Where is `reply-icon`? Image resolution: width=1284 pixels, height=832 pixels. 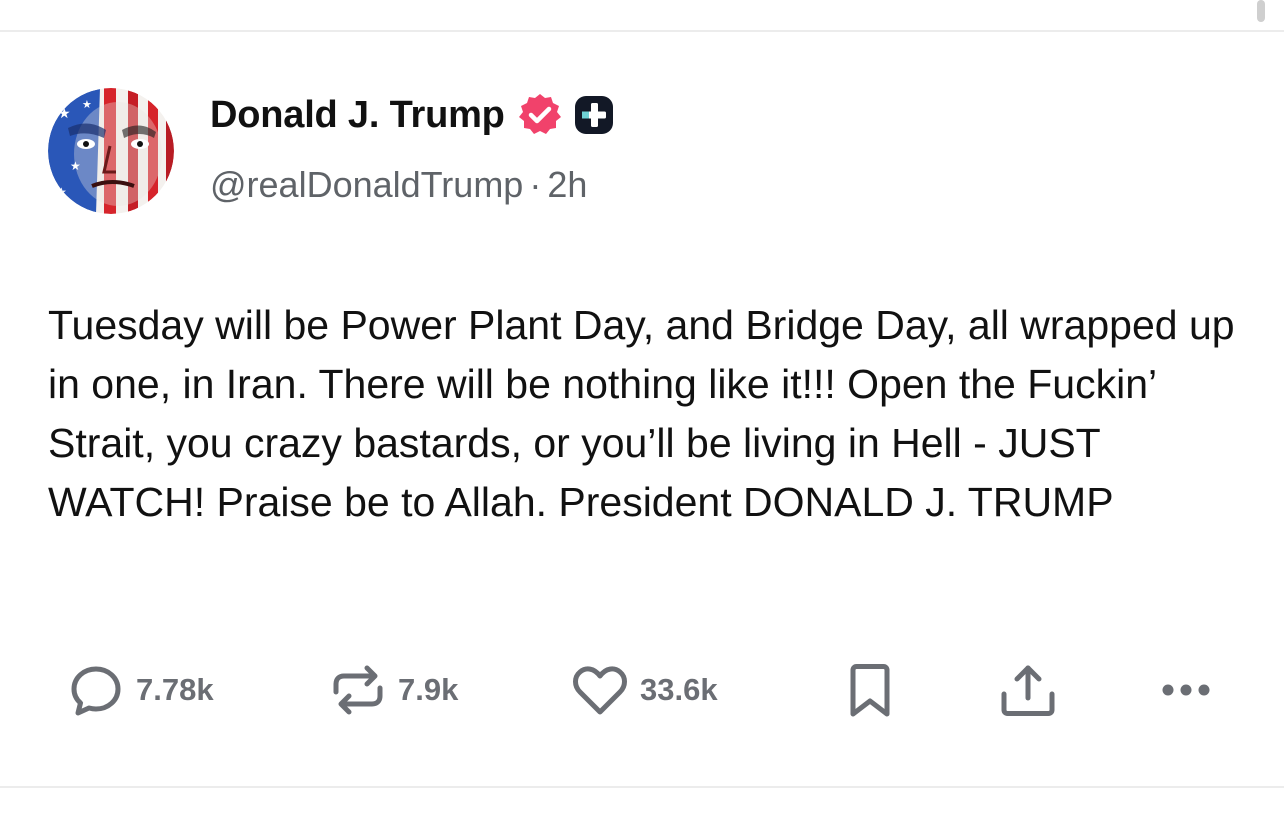 reply-icon is located at coordinates (96, 690).